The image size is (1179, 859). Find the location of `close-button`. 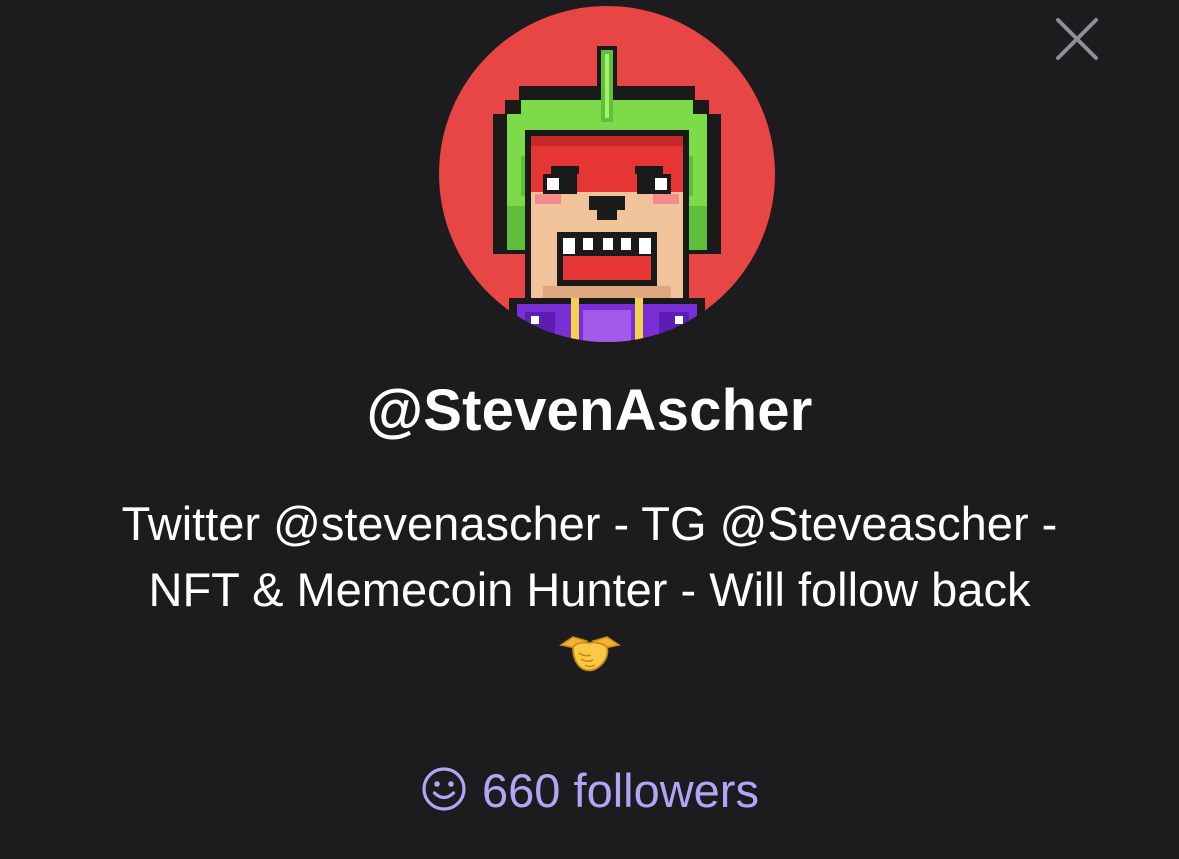

close-button is located at coordinates (1077, 39).